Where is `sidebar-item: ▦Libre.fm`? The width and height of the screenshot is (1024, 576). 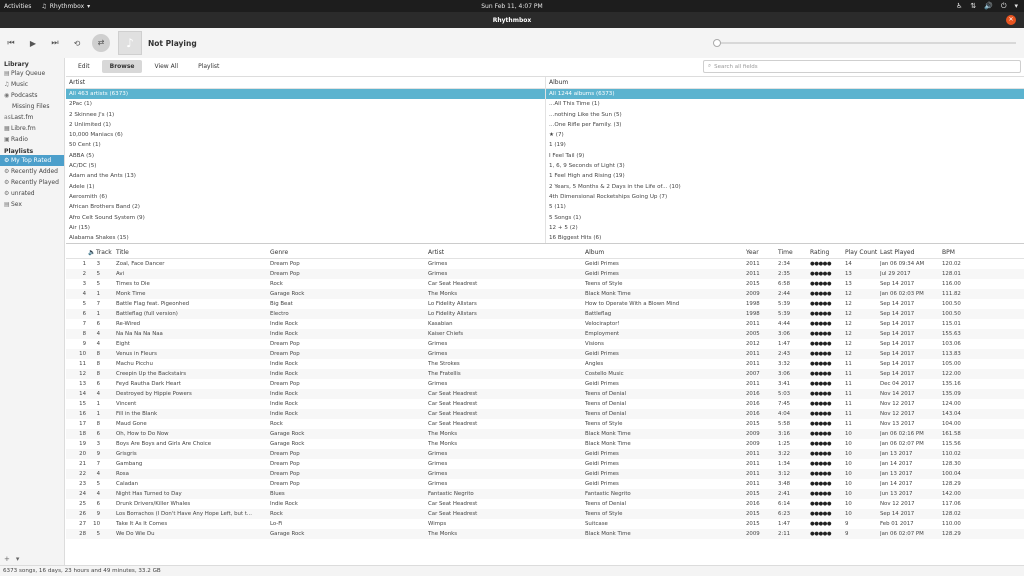
sidebar-item: ▦Libre.fm is located at coordinates (32, 128).